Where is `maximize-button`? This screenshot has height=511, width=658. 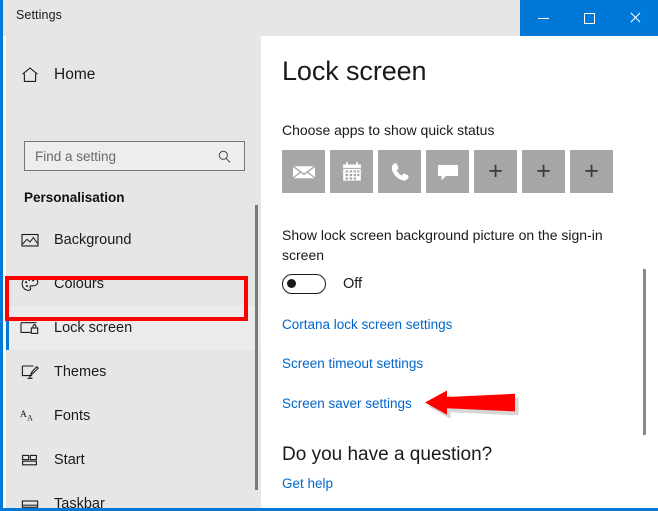
maximize-button is located at coordinates (589, 18).